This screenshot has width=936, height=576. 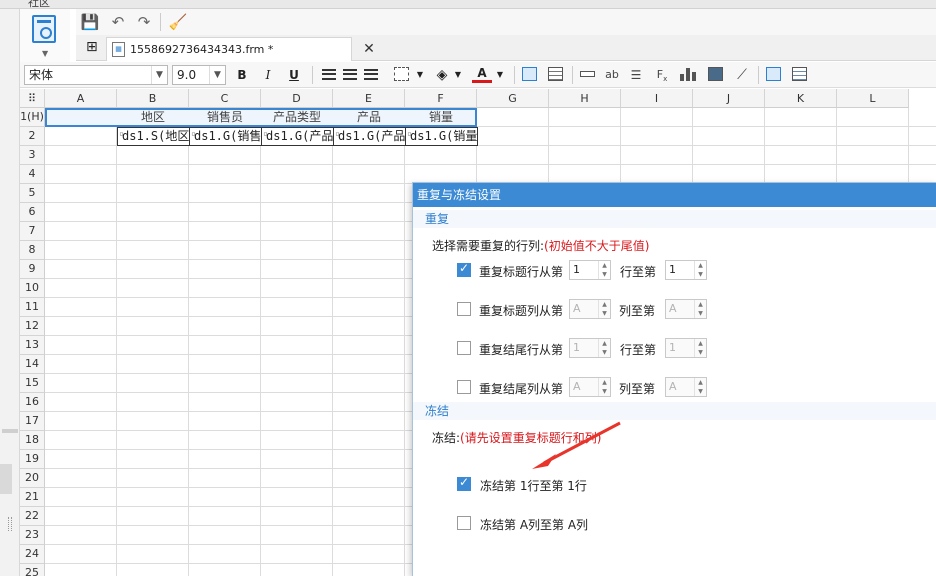 What do you see at coordinates (657, 98) in the screenshot?
I see `column-header-i: I` at bounding box center [657, 98].